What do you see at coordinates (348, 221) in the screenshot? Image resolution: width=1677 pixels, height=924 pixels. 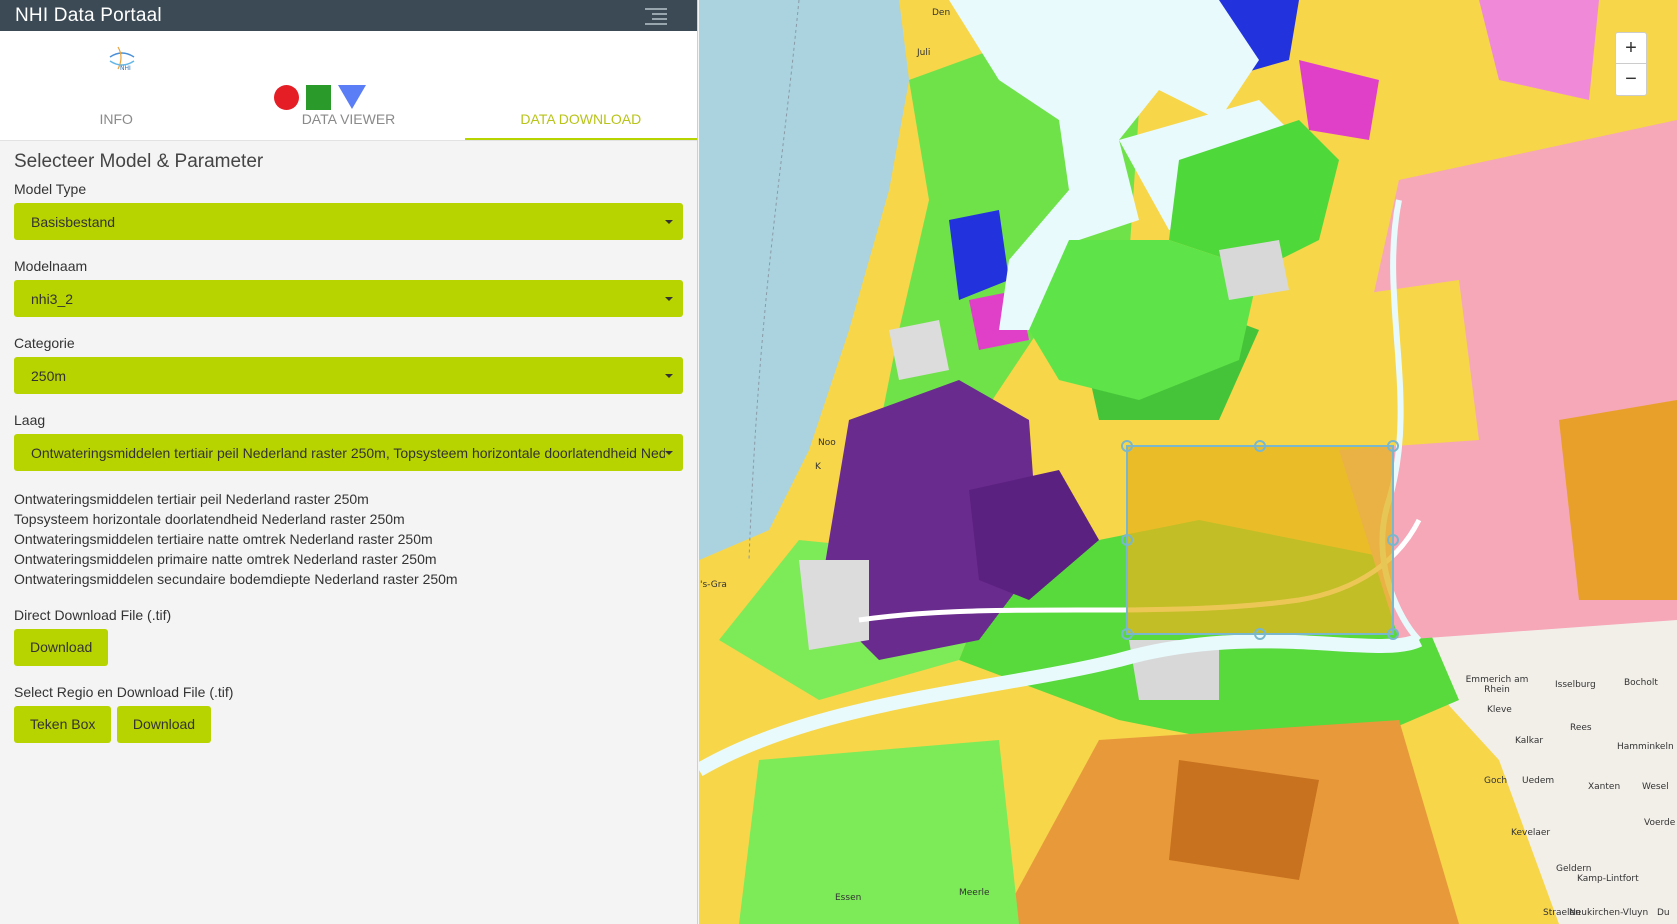 I see `model-type-select: Basisbestand` at bounding box center [348, 221].